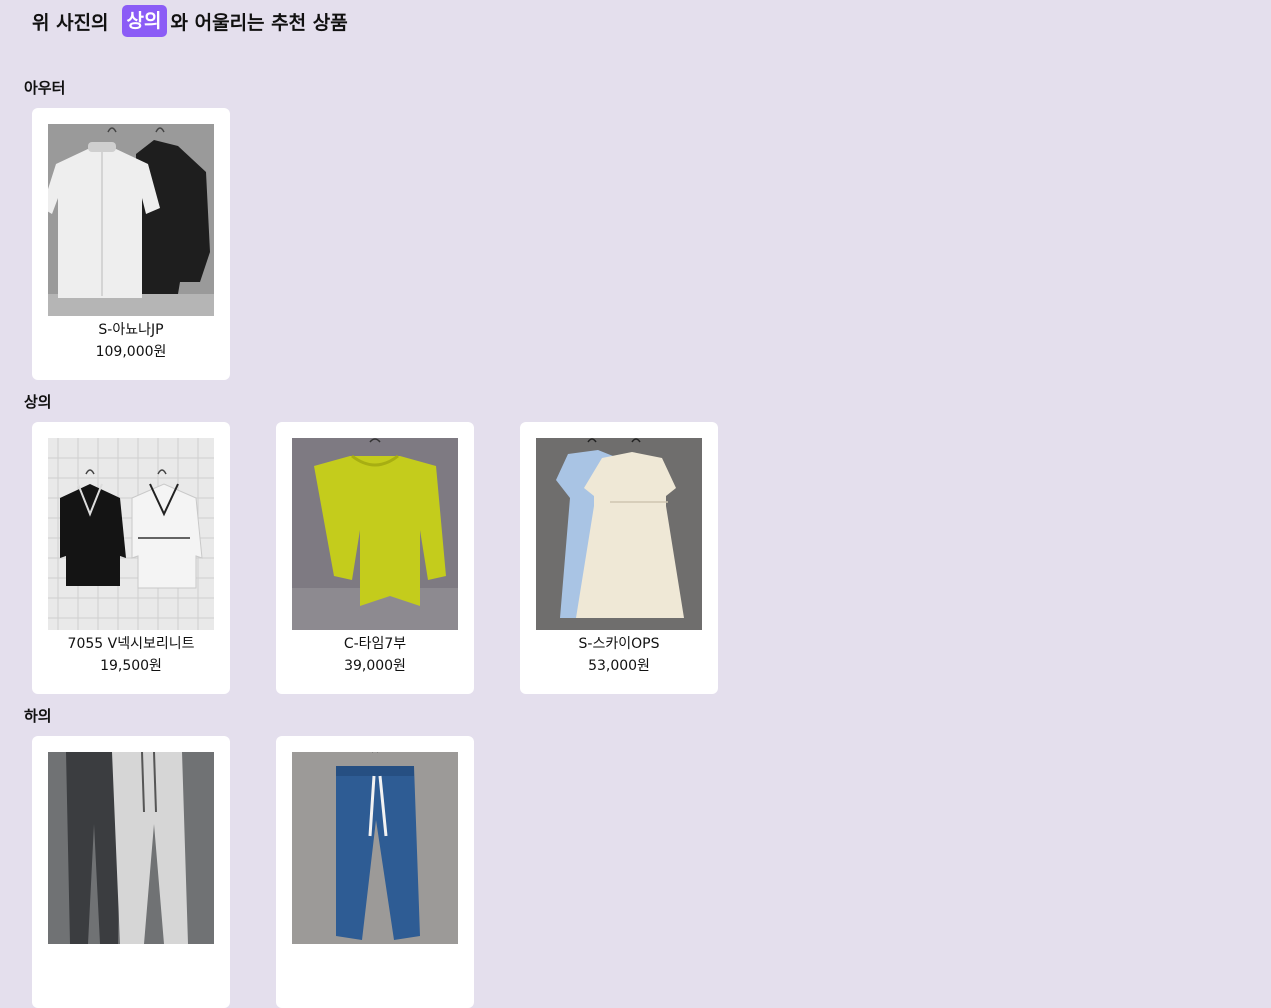 This screenshot has width=1271, height=1008. I want to click on product-name: S-아뇨나JP, so click(131, 330).